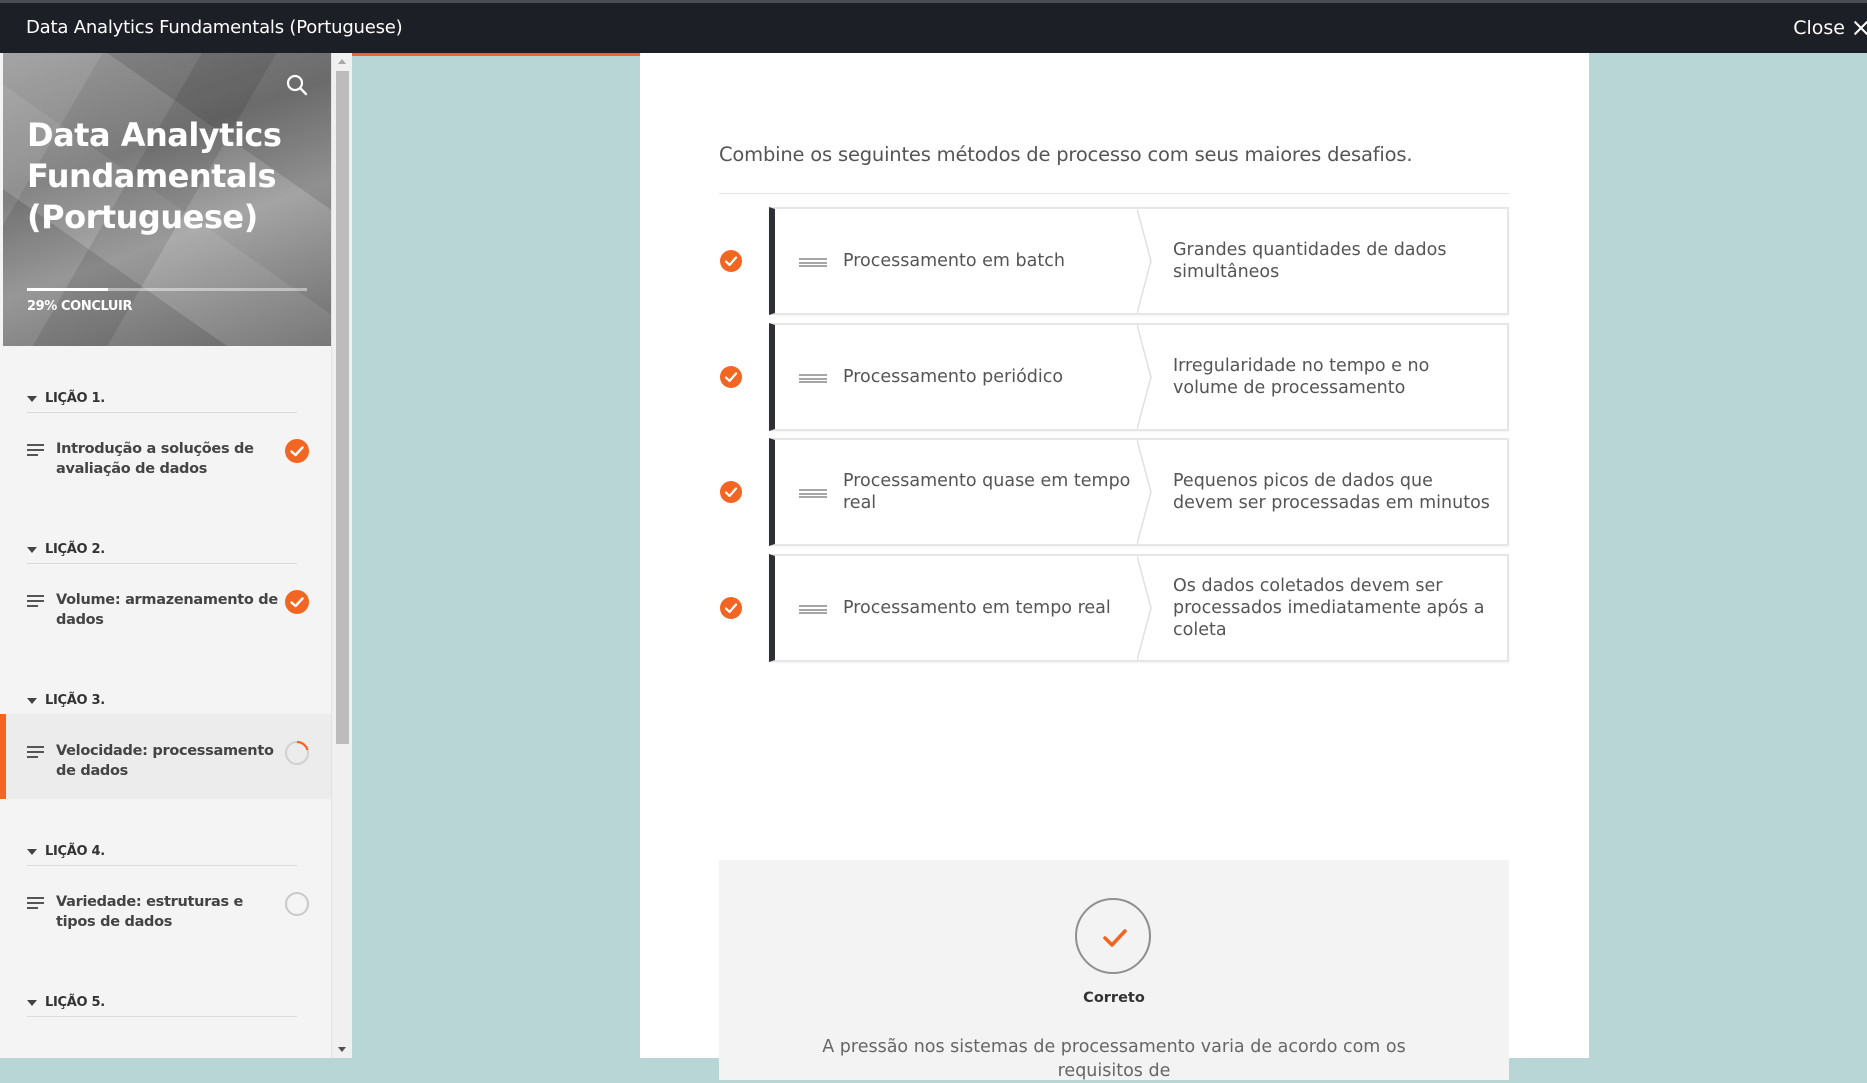 This screenshot has width=1867, height=1083. What do you see at coordinates (987, 492) in the screenshot?
I see `process-method-label: Processamento quase em tempo real` at bounding box center [987, 492].